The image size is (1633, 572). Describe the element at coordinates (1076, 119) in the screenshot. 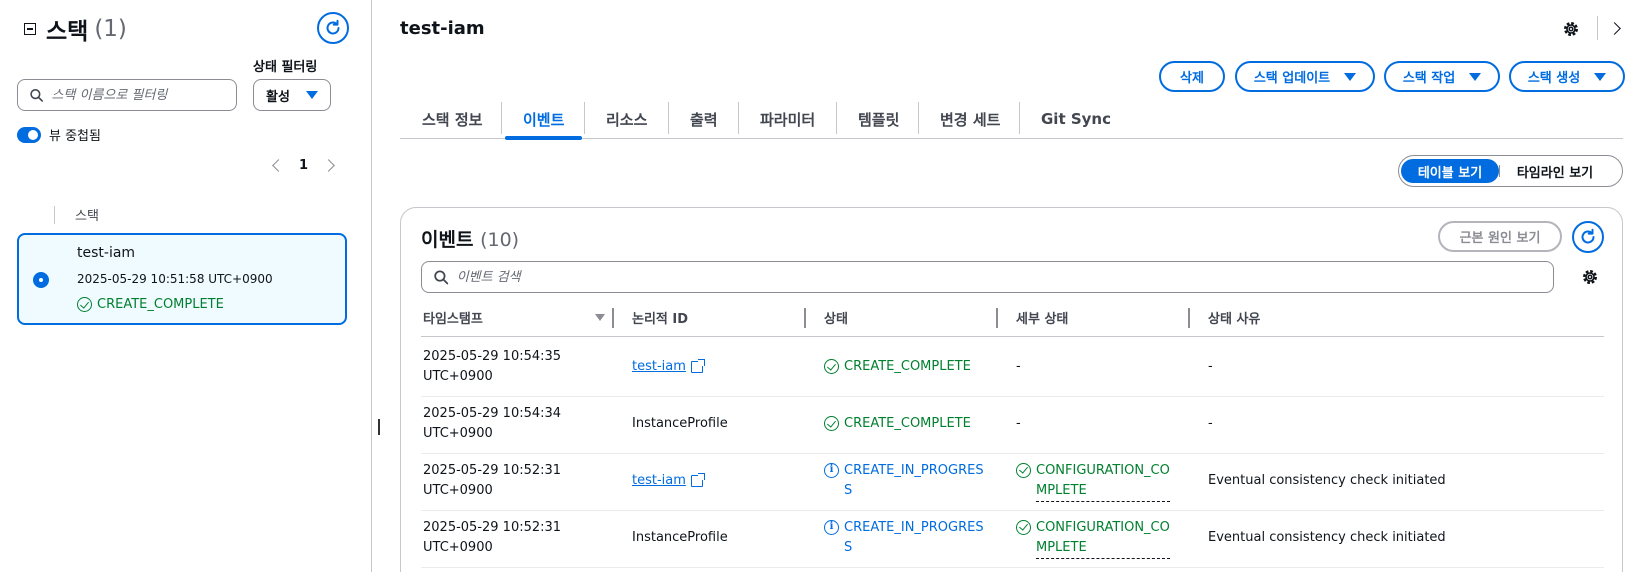

I see `tab-git-sync: Git Sync` at that location.